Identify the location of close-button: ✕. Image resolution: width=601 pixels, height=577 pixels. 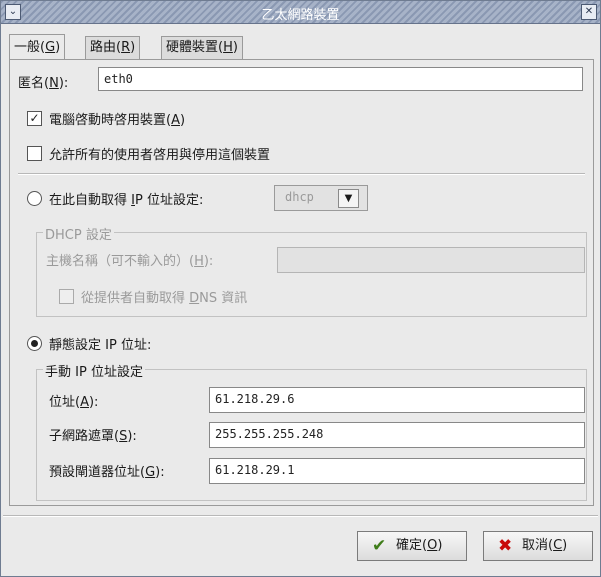
(589, 12).